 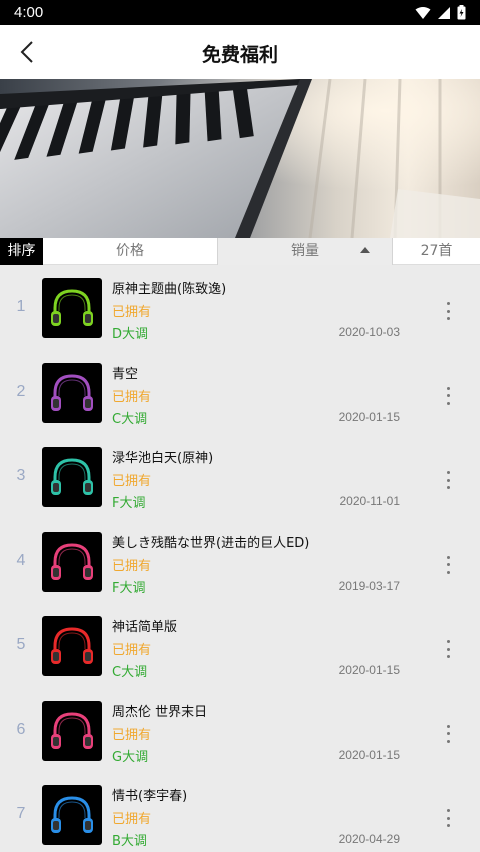 I want to click on status-icons, so click(x=440, y=12).